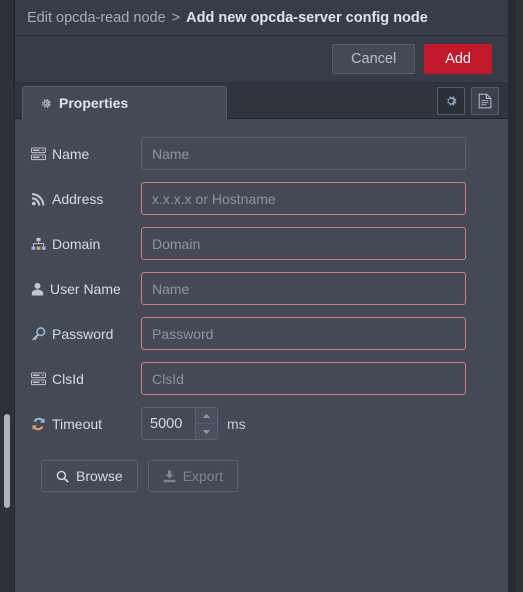 The width and height of the screenshot is (523, 592). What do you see at coordinates (68, 378) in the screenshot?
I see `label-clsid-text: ClsId` at bounding box center [68, 378].